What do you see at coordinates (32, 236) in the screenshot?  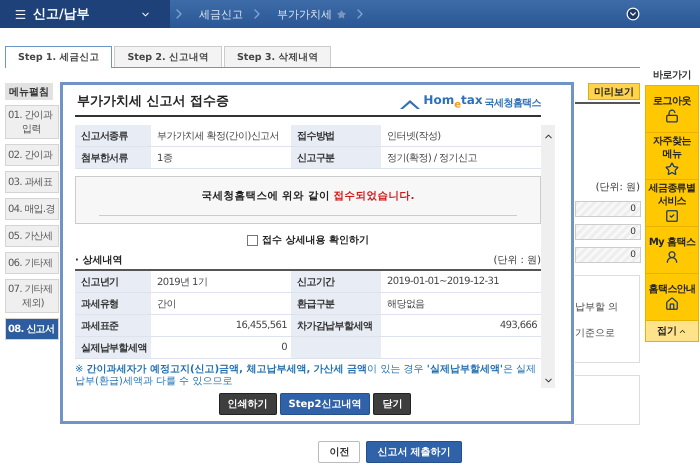 I see `menu-item: 05. 가산세` at bounding box center [32, 236].